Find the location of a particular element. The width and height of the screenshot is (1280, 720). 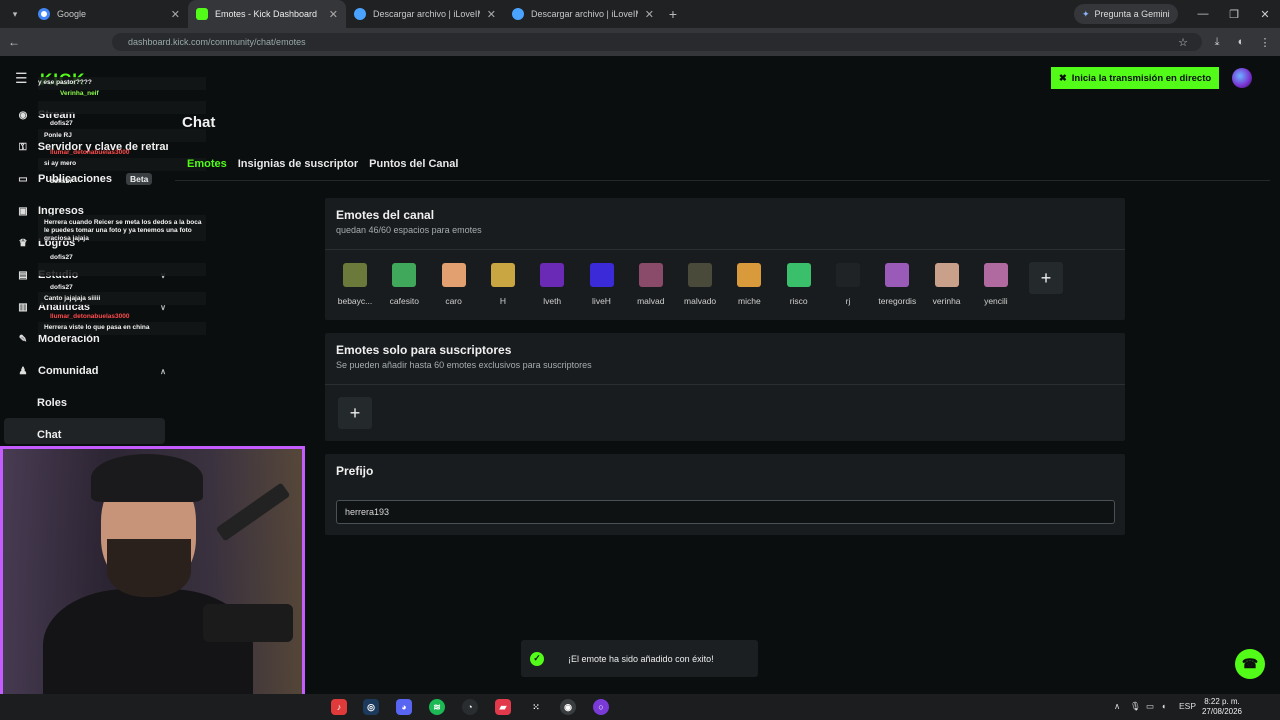

chat-message: Canto jajajaja siiiii is located at coordinates (72, 298).